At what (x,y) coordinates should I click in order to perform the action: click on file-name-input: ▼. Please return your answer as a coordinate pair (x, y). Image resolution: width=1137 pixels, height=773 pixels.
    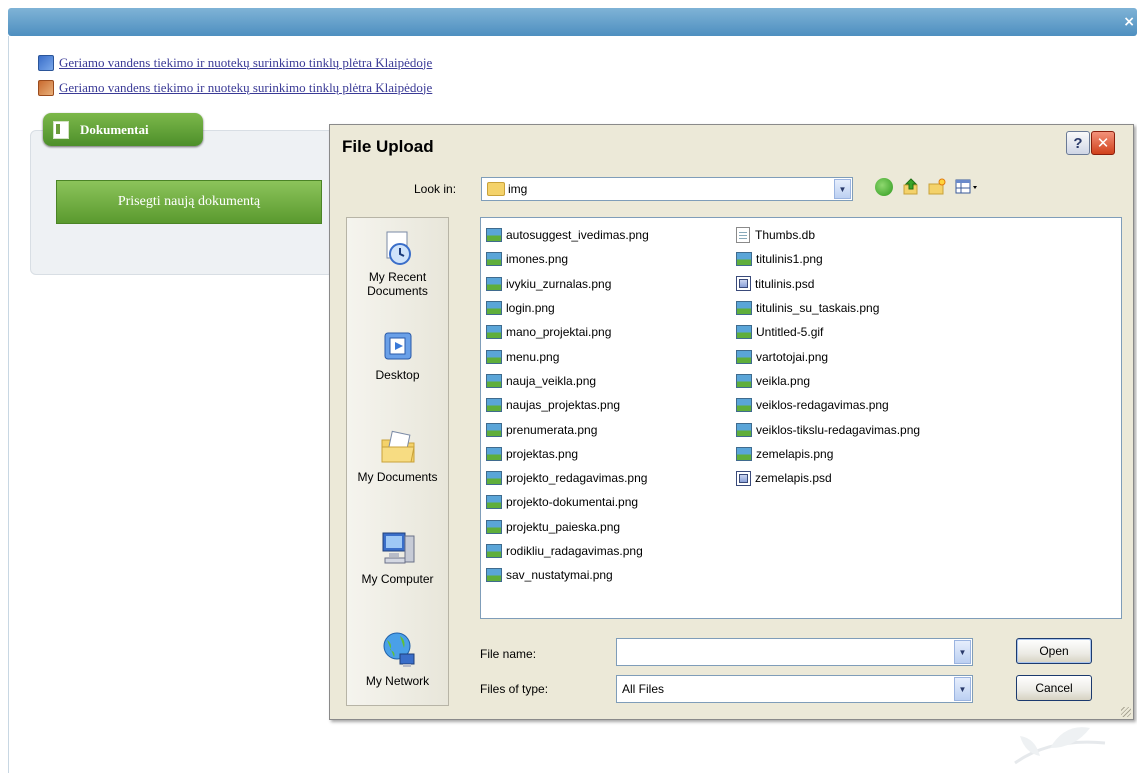
    Looking at the image, I should click on (794, 652).